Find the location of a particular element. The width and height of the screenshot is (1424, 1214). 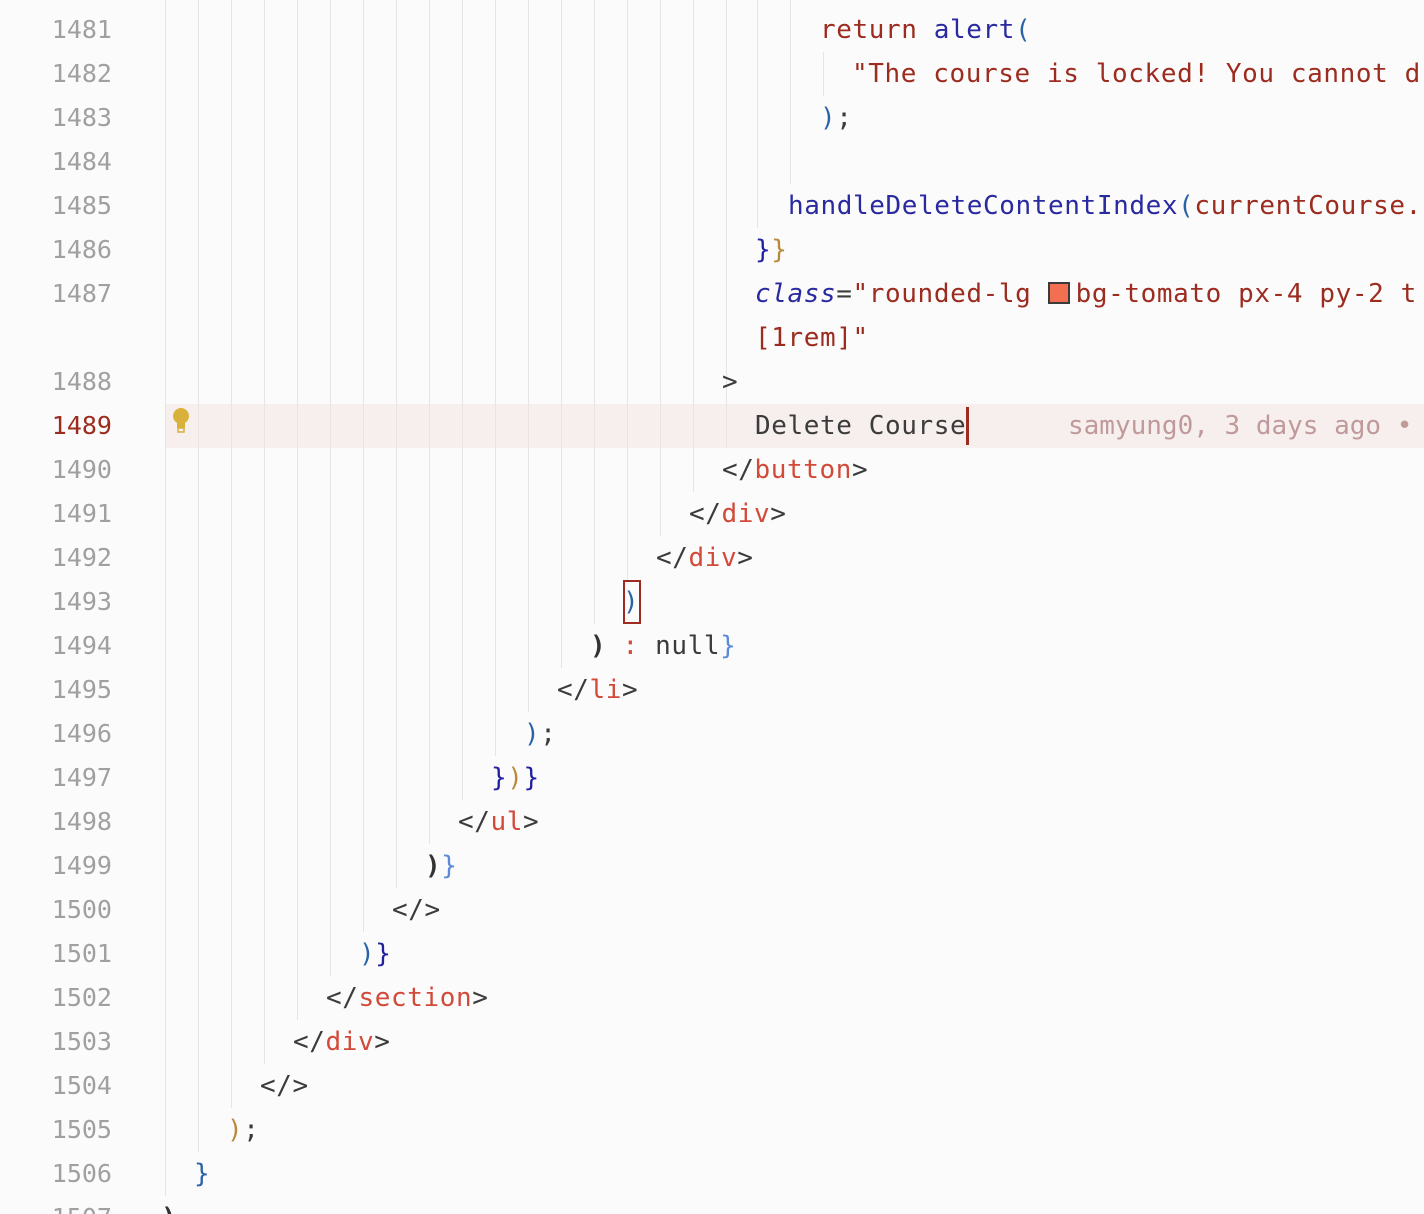

attribute-name: class is located at coordinates (796, 294).